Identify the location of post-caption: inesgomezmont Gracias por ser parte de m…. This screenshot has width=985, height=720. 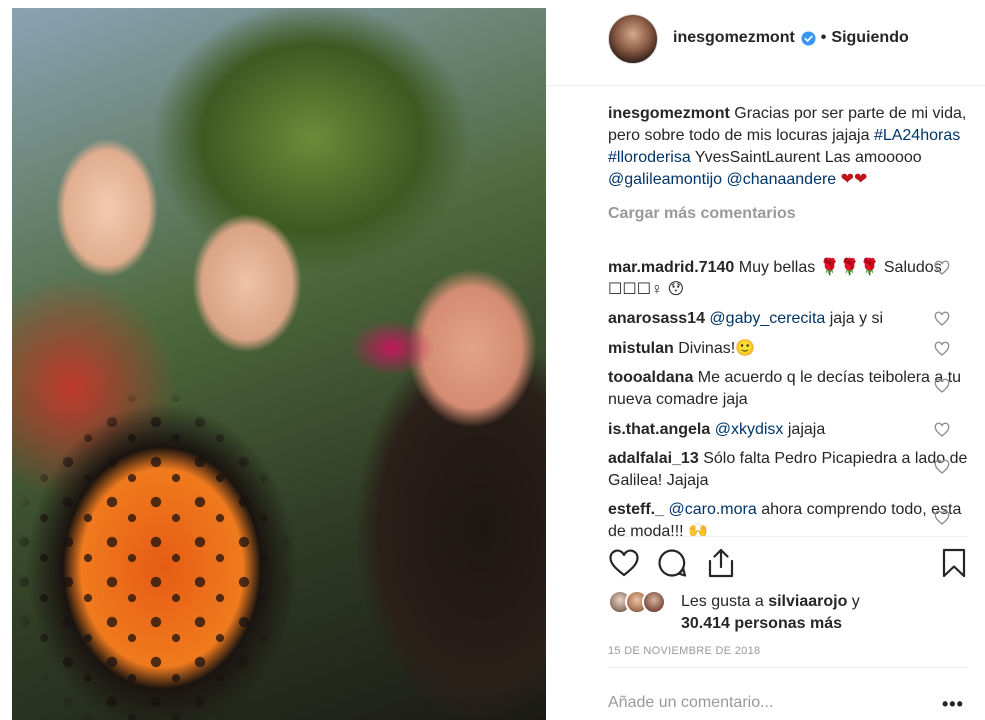
(788, 147).